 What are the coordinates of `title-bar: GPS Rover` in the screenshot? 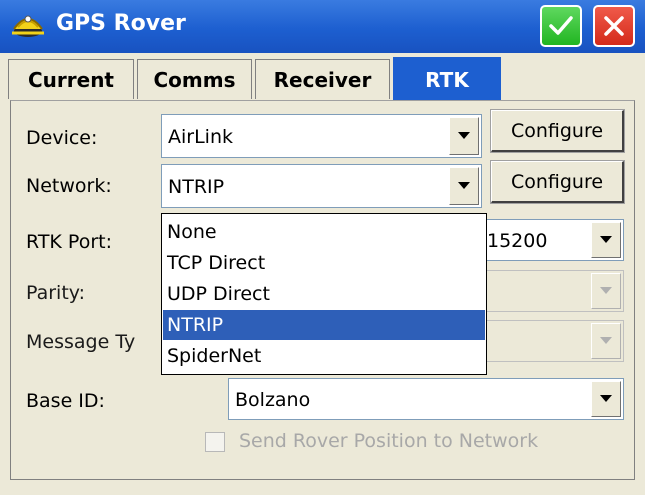 It's located at (322, 26).